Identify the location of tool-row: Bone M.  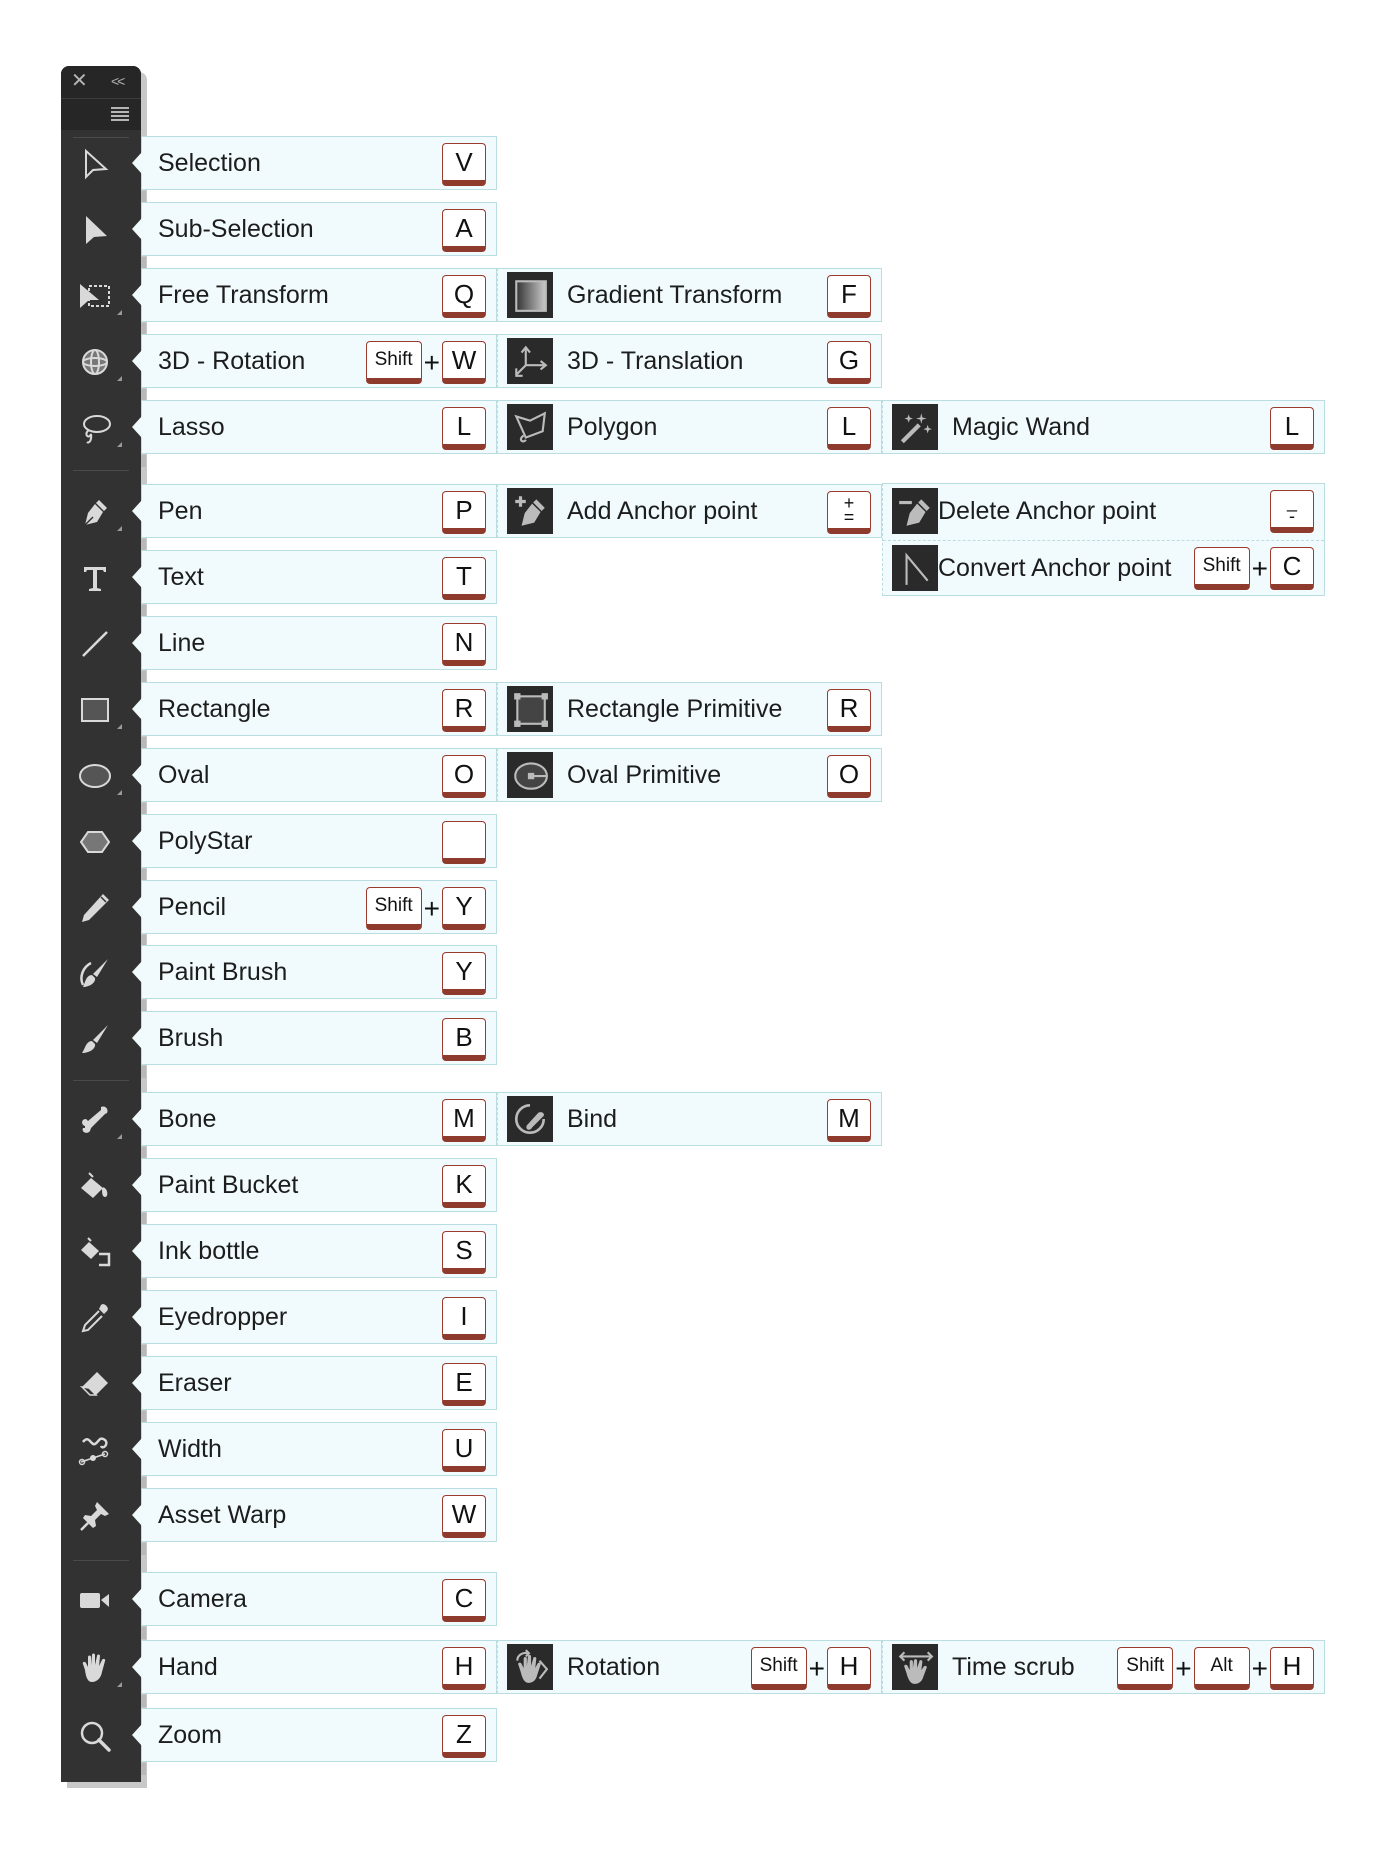
(314, 1119).